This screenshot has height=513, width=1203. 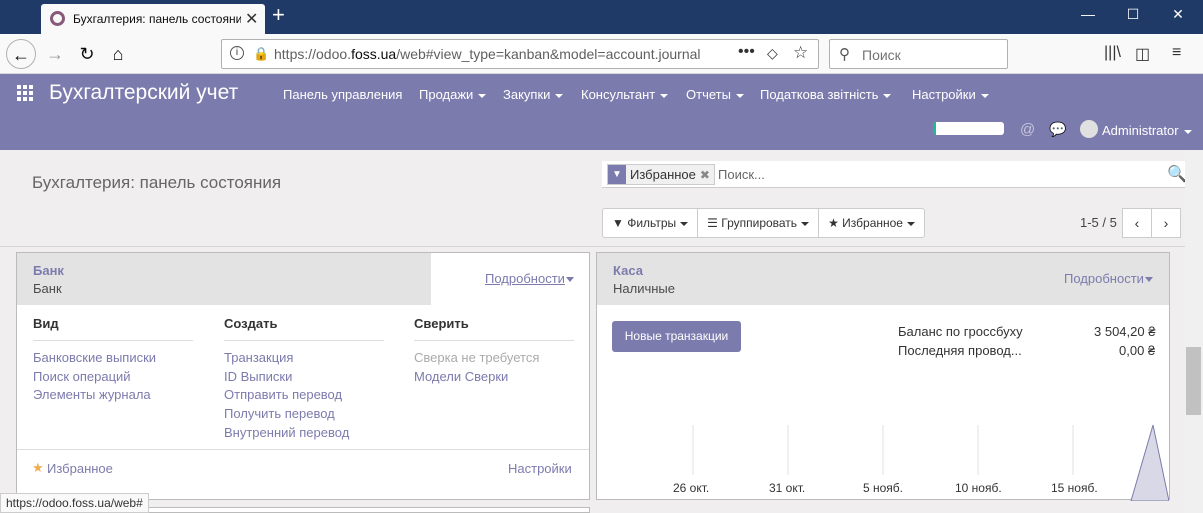 I want to click on card-favorite-toggle: Избранное, so click(x=80, y=468).